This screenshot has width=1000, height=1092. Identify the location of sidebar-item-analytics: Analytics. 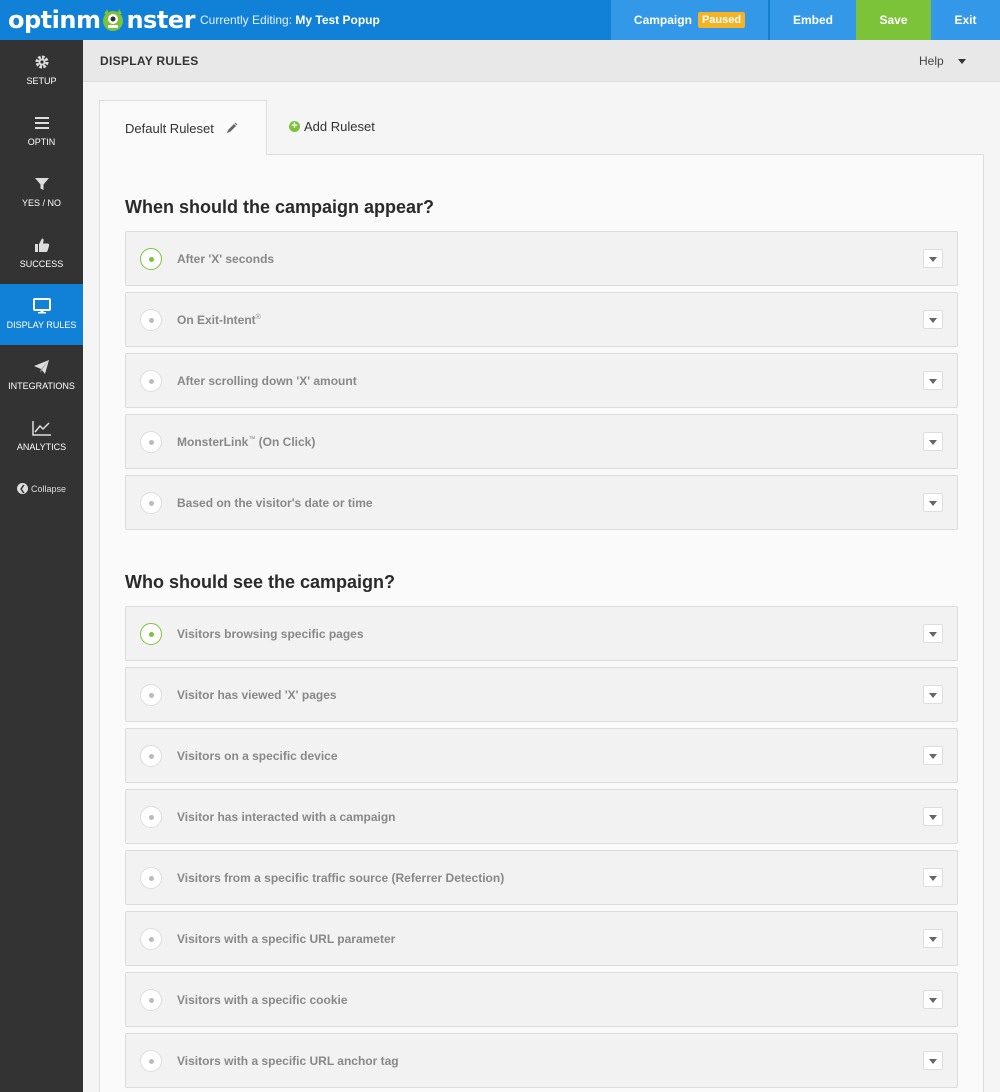
(41, 436).